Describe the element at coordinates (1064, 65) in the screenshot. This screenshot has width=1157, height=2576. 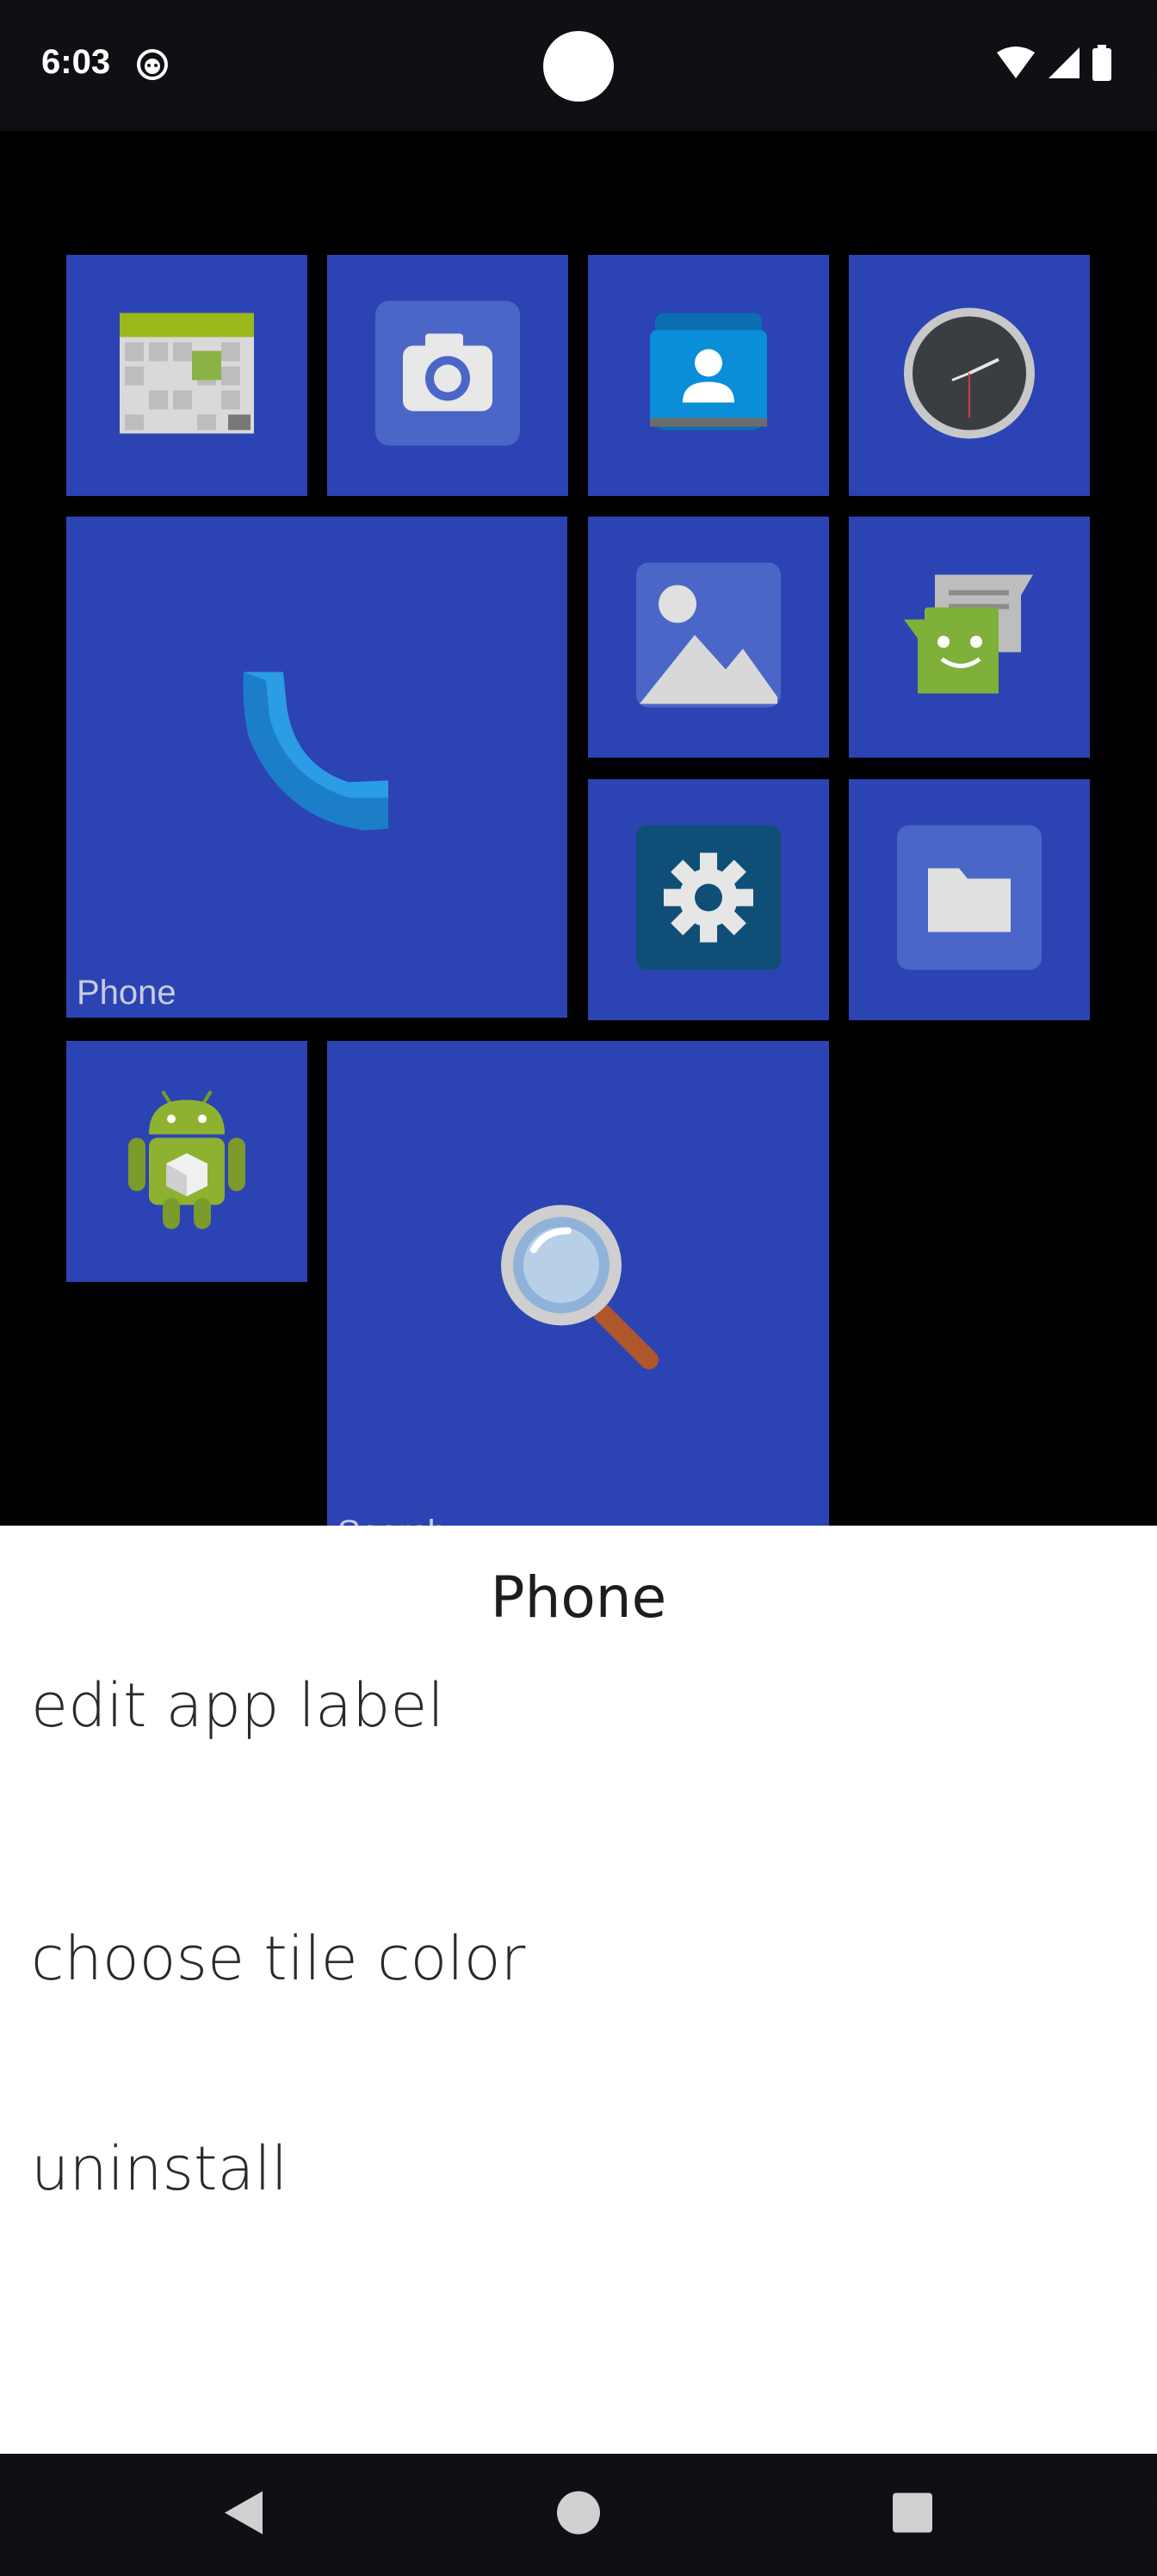
I see `signal-icon` at that location.